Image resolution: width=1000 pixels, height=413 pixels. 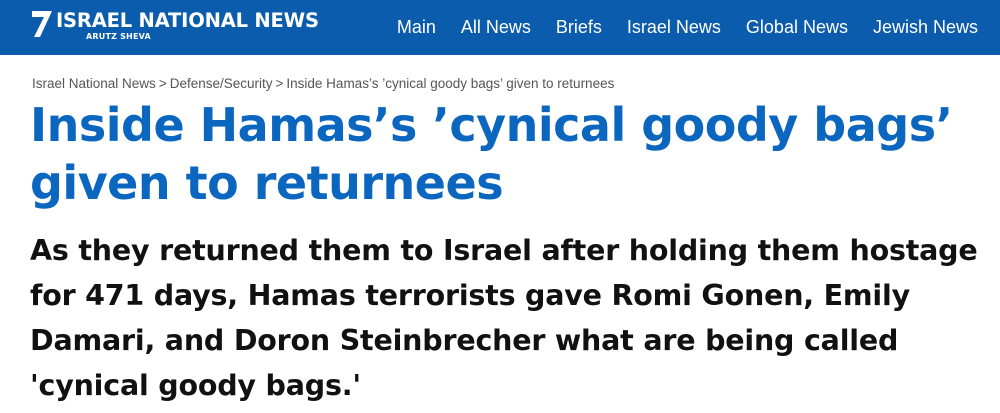 What do you see at coordinates (94, 83) in the screenshot?
I see `breadcrumb-item-home: Israel National News` at bounding box center [94, 83].